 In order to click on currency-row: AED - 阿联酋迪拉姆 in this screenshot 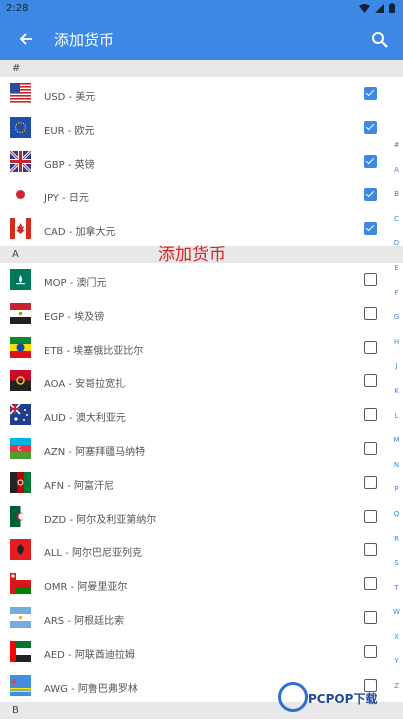, I will do `click(201, 652)`.